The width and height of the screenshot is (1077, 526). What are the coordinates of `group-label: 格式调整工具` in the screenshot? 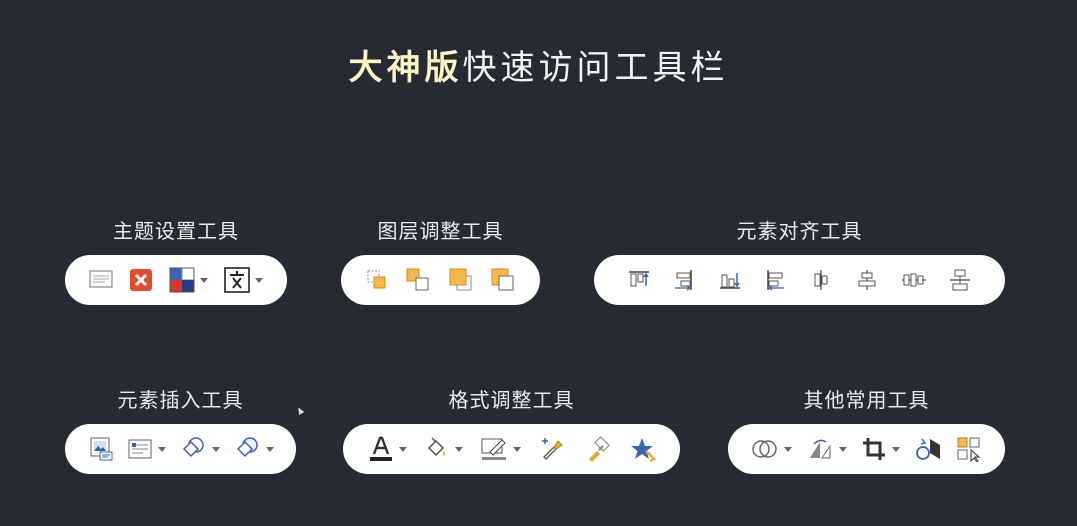 It's located at (511, 400).